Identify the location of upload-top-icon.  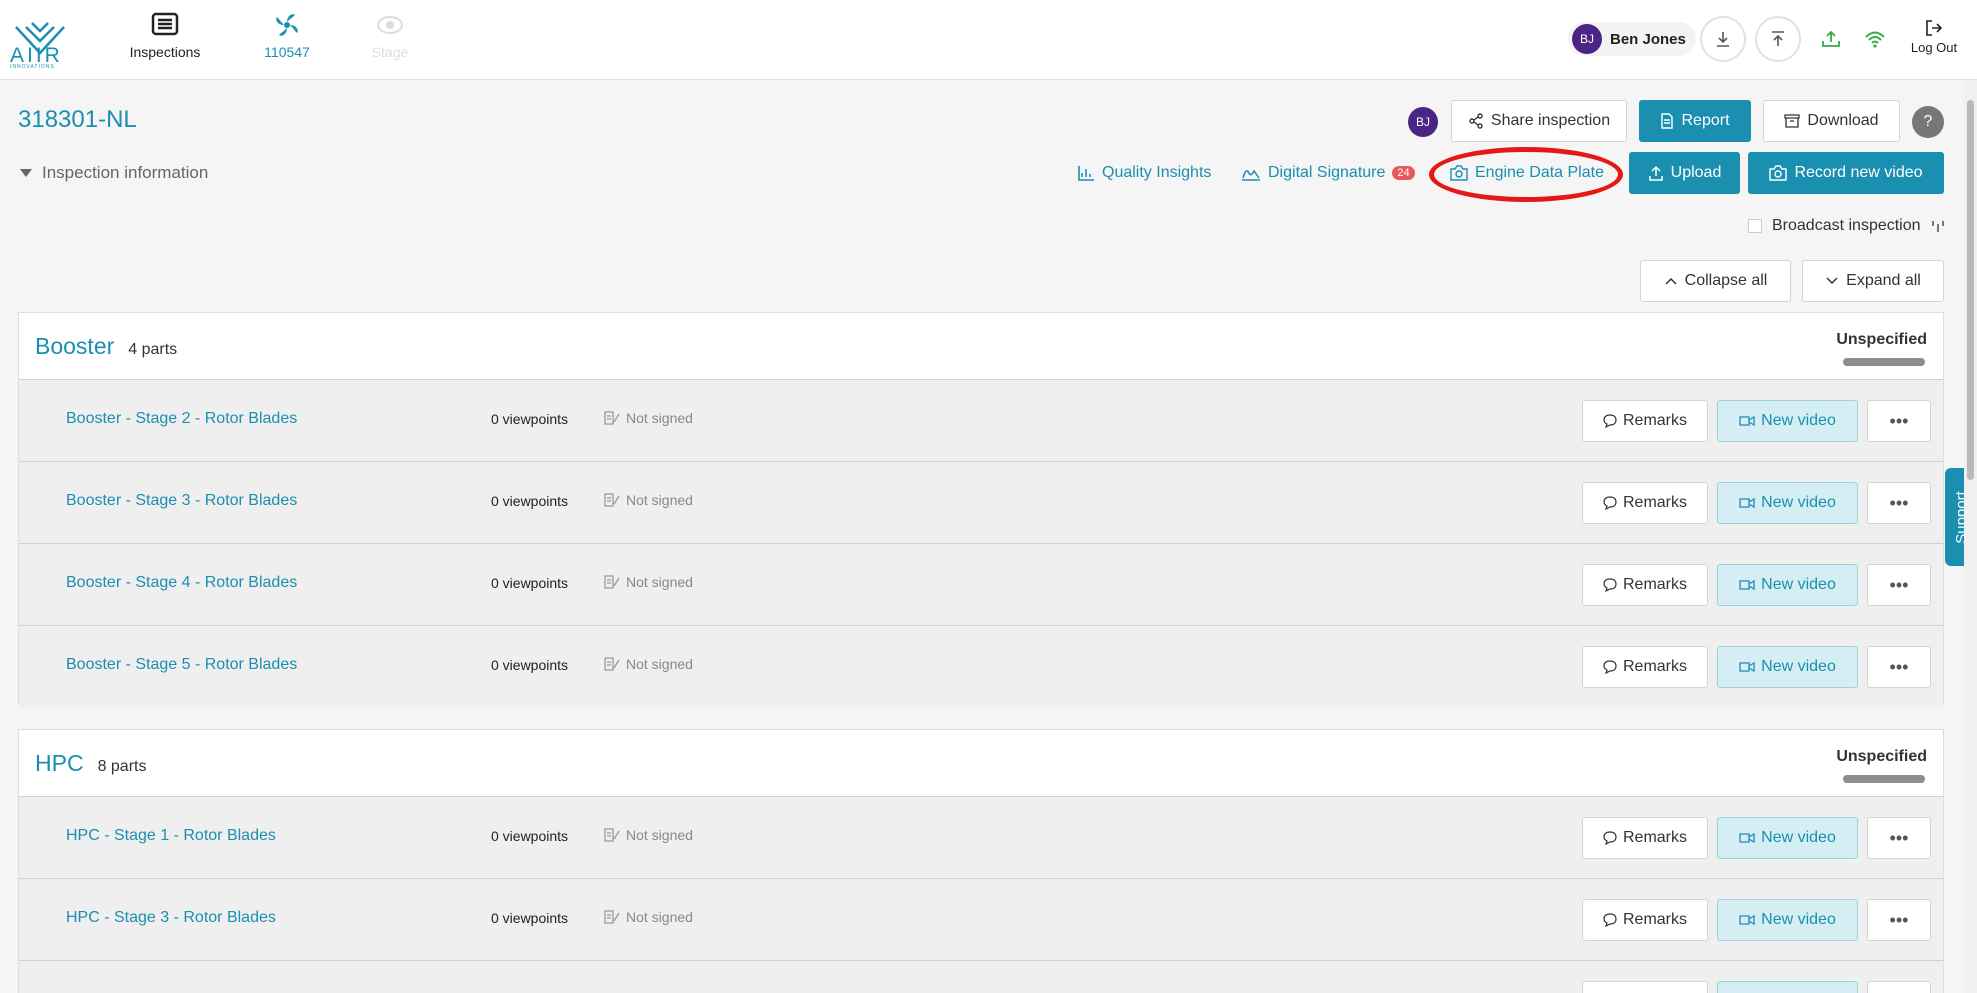
(1778, 38).